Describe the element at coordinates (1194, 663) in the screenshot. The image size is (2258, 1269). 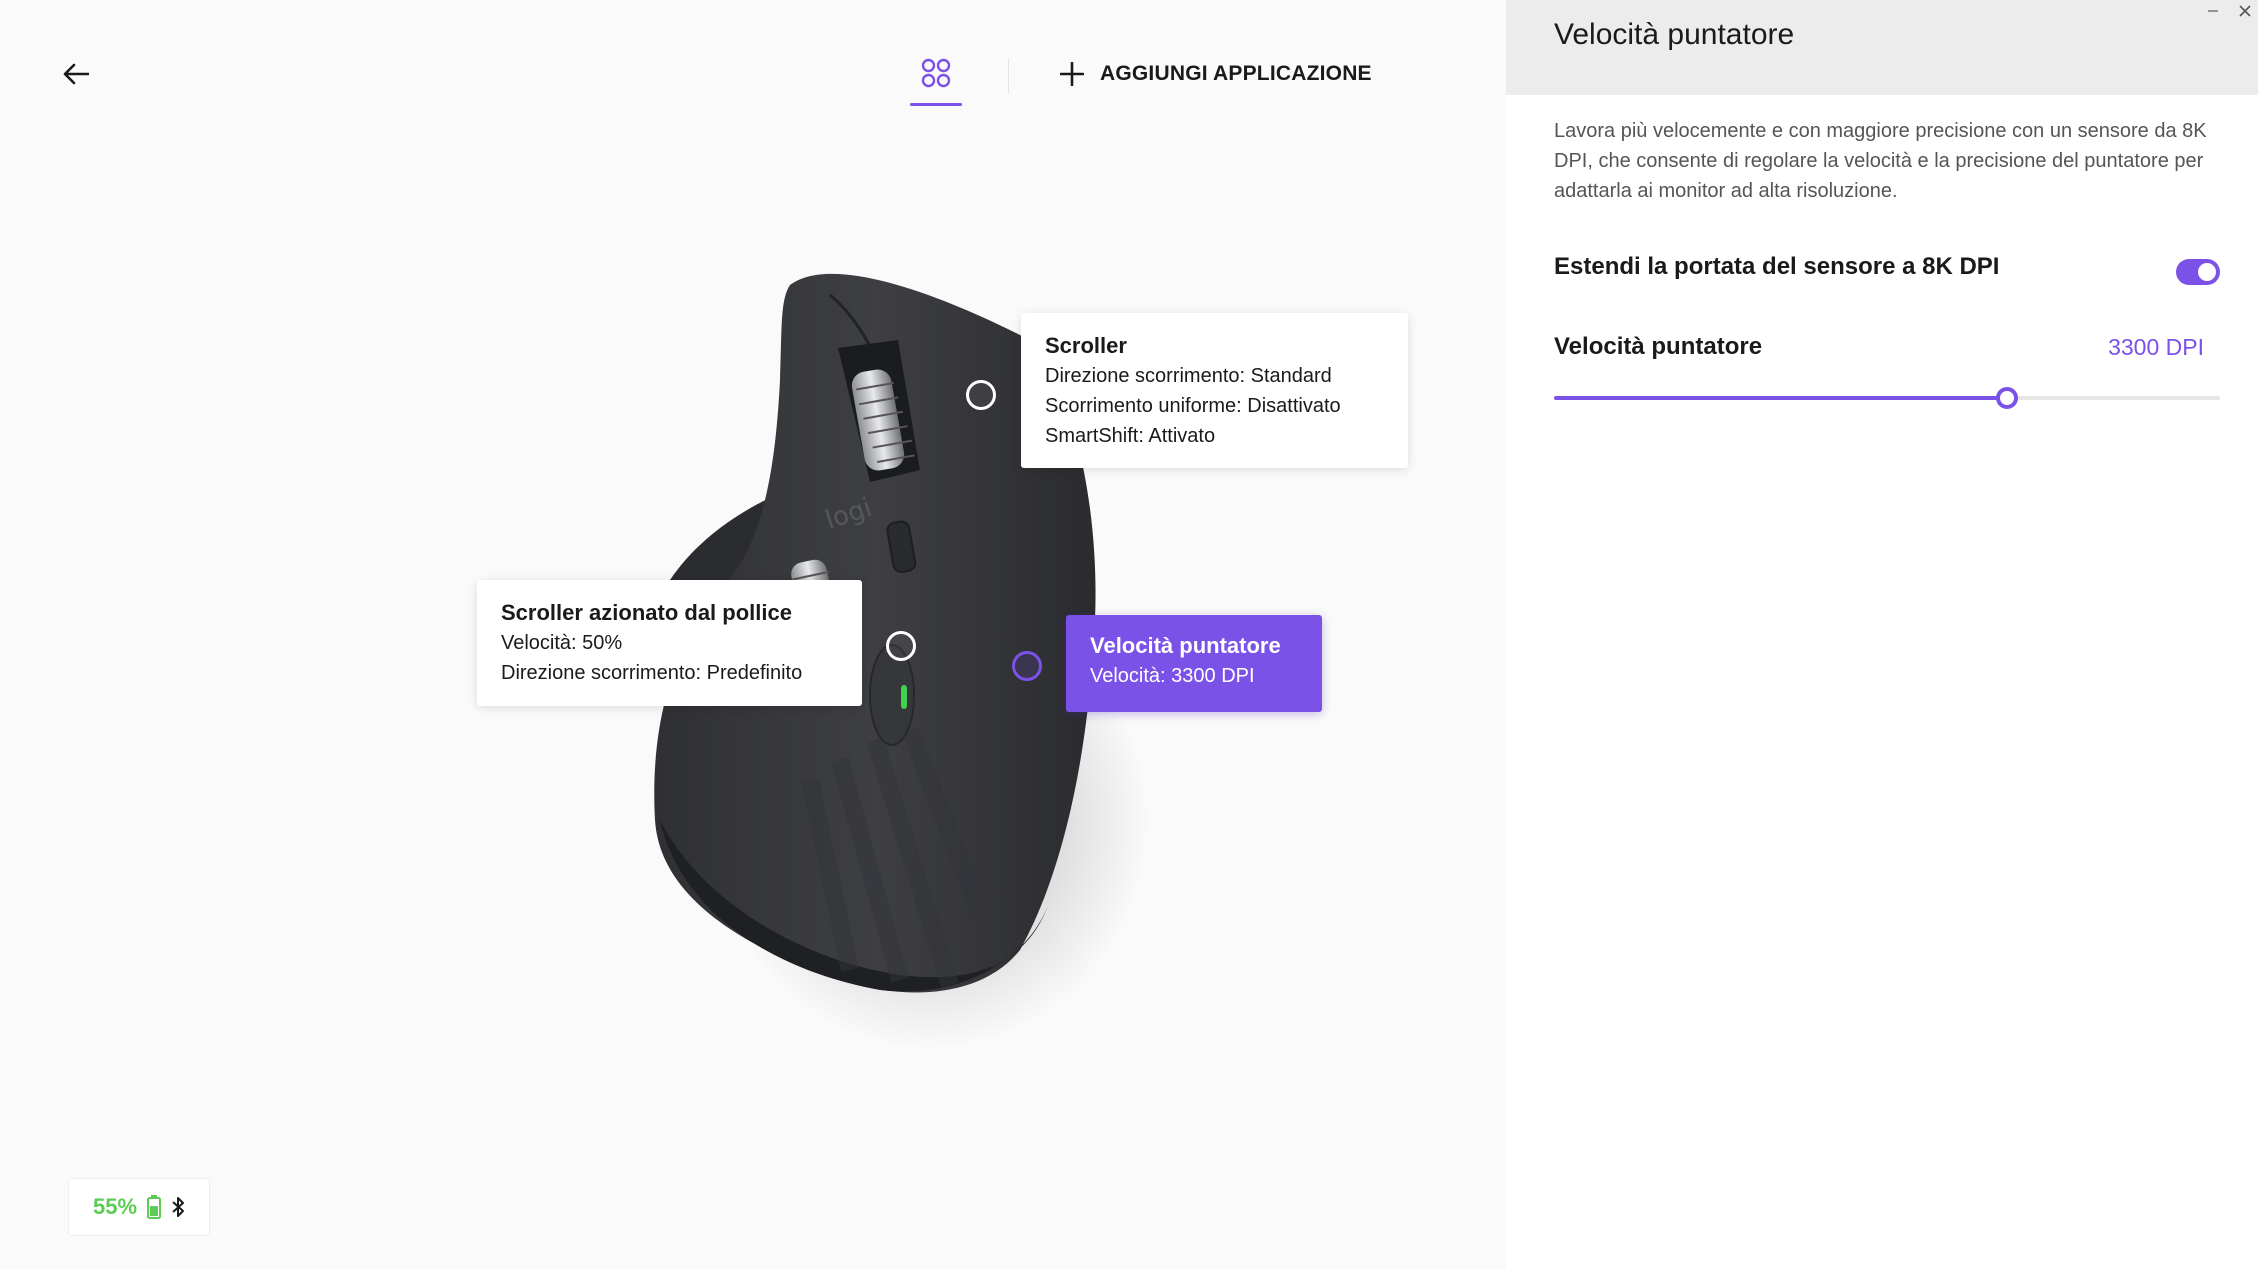
I see `pointer-speed-callout: Velocità puntatore Velocità: 3300 DPI` at that location.